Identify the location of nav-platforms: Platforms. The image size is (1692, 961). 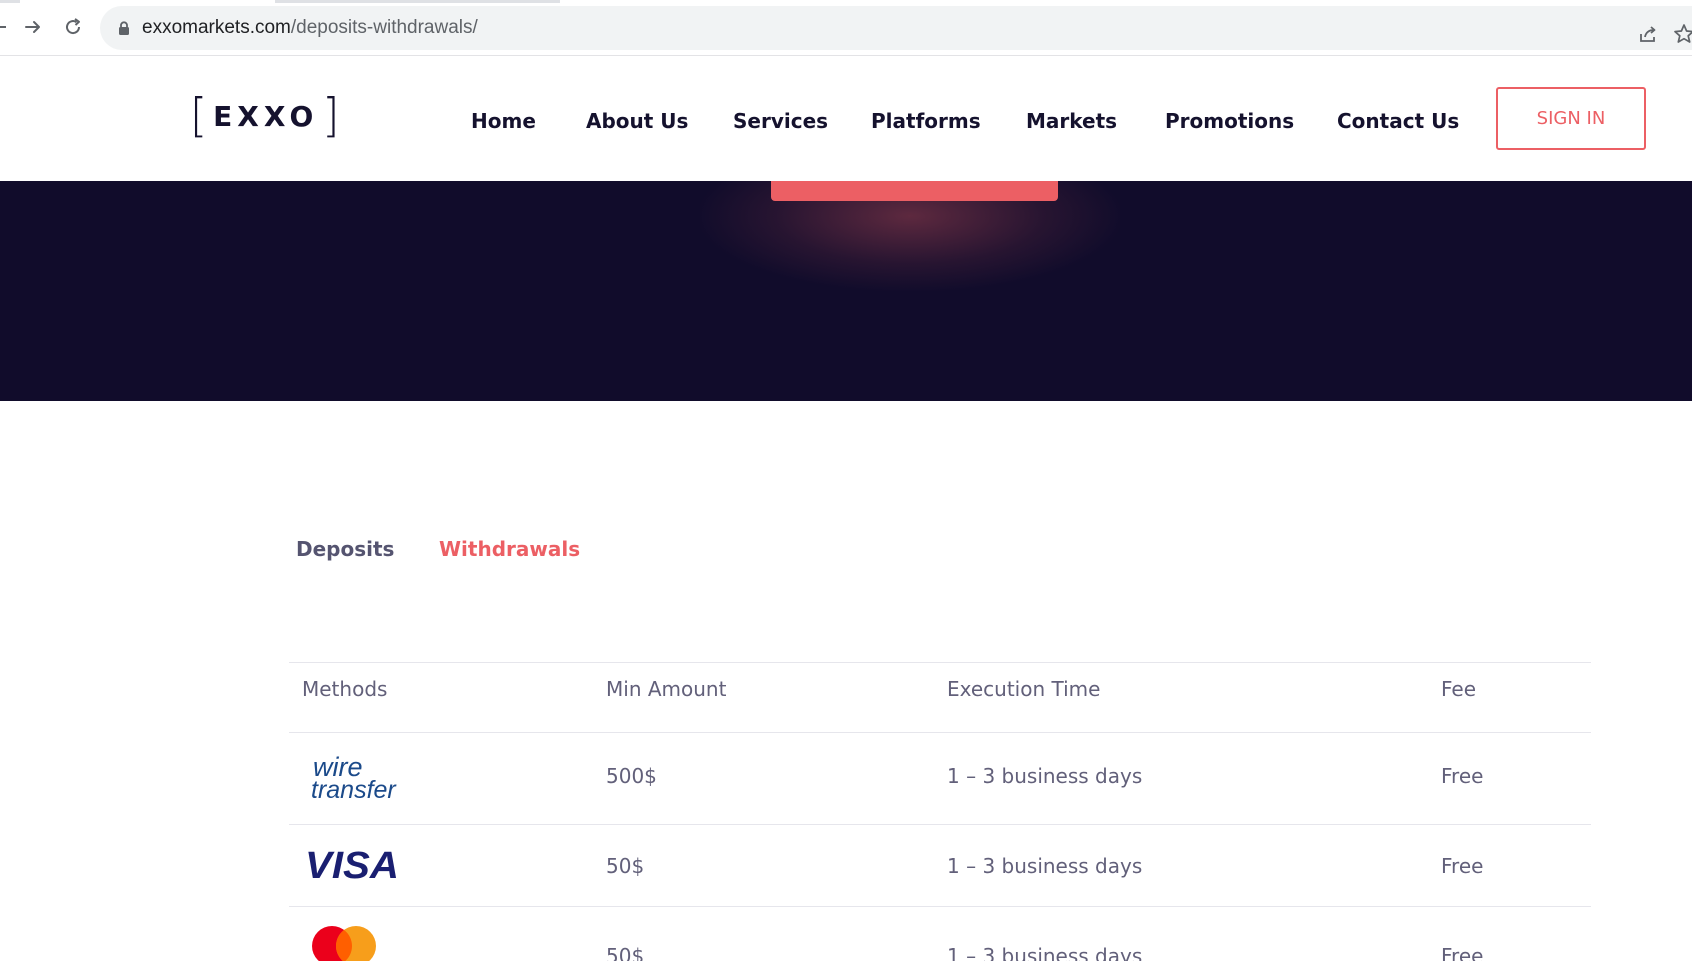
(926, 121).